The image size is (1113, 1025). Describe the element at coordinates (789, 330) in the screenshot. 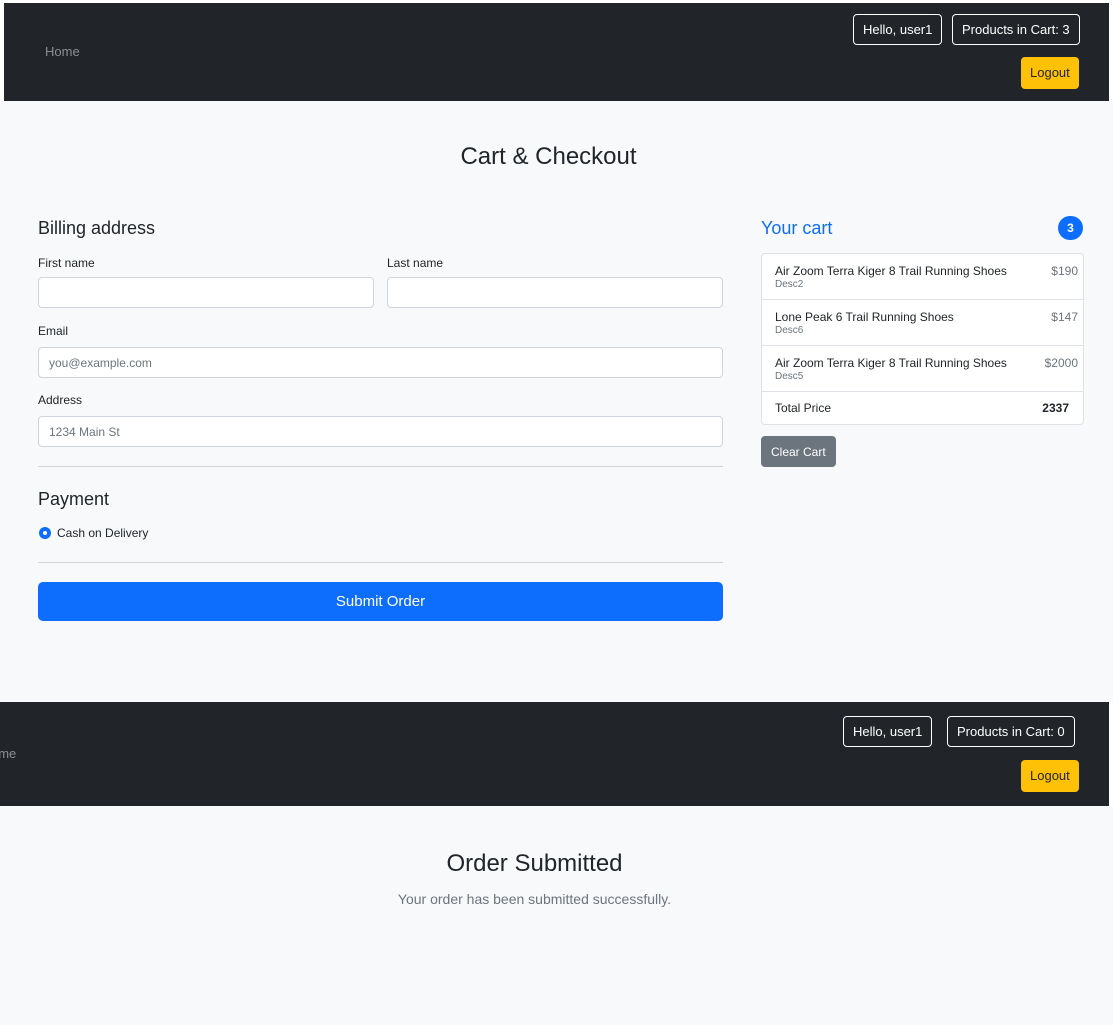

I see `cart-item-desc: Desc6` at that location.